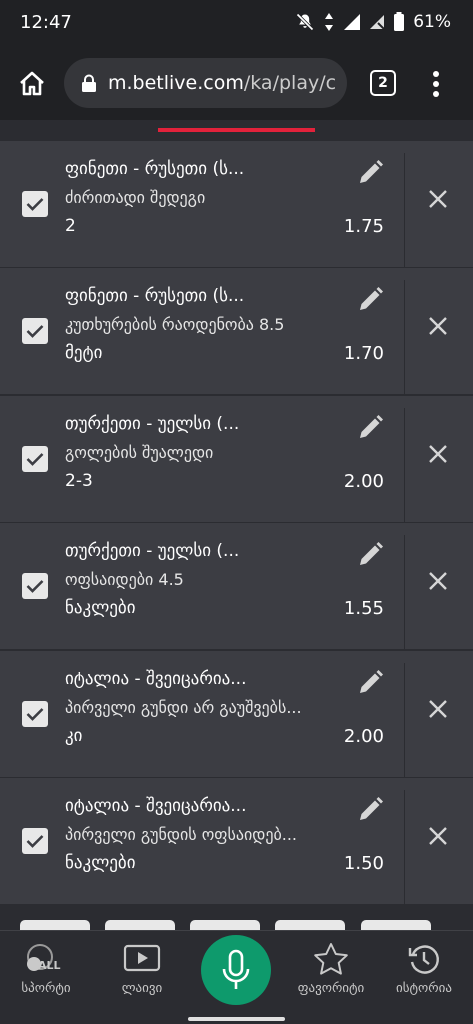 This screenshot has height=1024, width=473. I want to click on nav-live: ლაივი, so click(142, 973).